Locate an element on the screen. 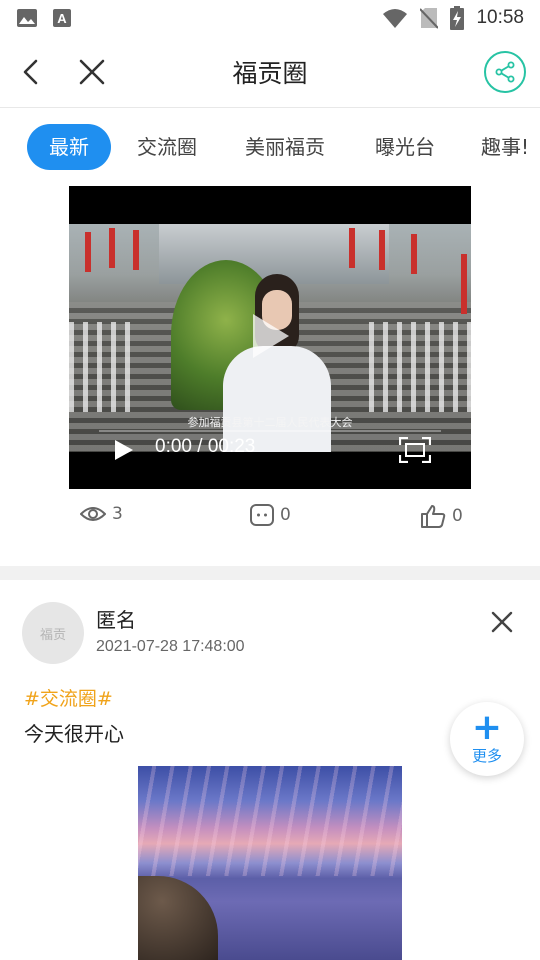 The width and height of the screenshot is (540, 960). video-stats: 3 0 0 is located at coordinates (270, 518).